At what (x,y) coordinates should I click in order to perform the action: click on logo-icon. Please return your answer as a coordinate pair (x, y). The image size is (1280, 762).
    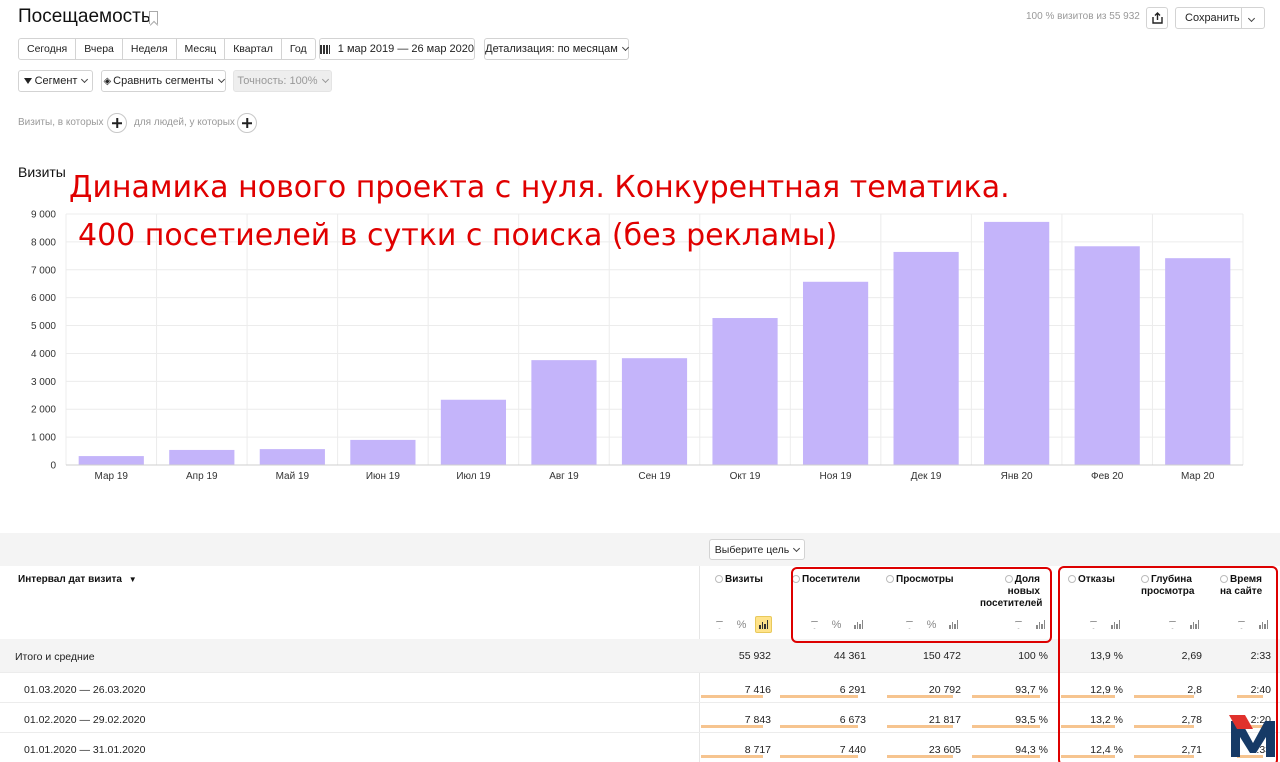
    Looking at the image, I should click on (1252, 736).